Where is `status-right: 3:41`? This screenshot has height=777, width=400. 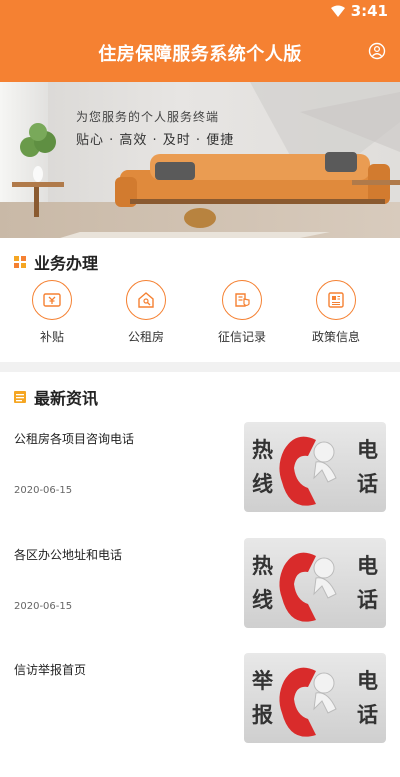 status-right: 3:41 is located at coordinates (359, 11).